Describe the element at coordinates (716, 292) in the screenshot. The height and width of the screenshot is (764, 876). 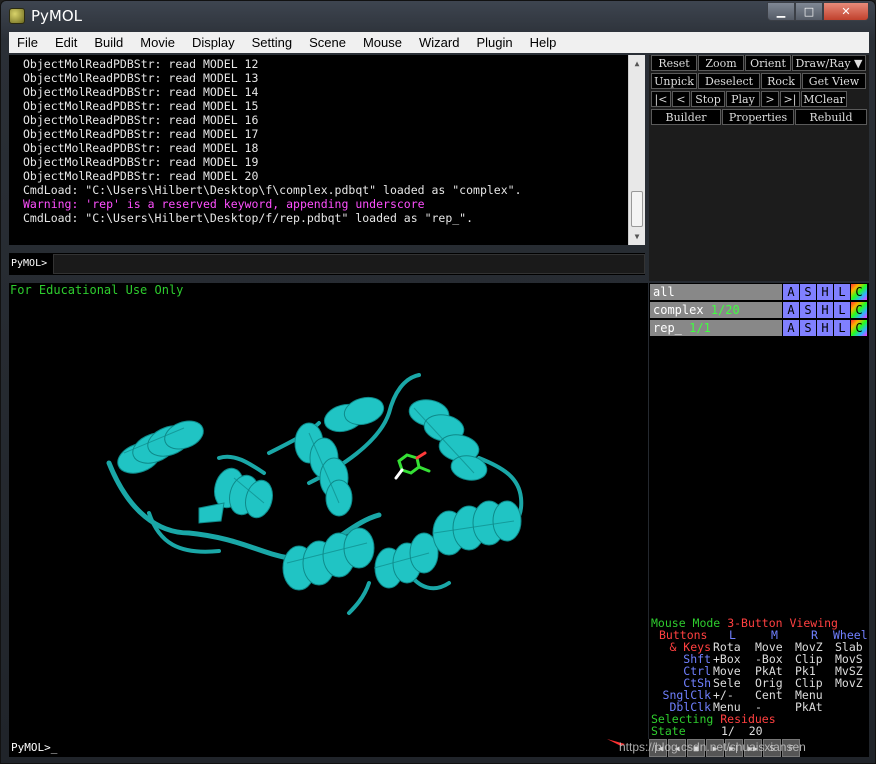
I see `object-name: all` at that location.